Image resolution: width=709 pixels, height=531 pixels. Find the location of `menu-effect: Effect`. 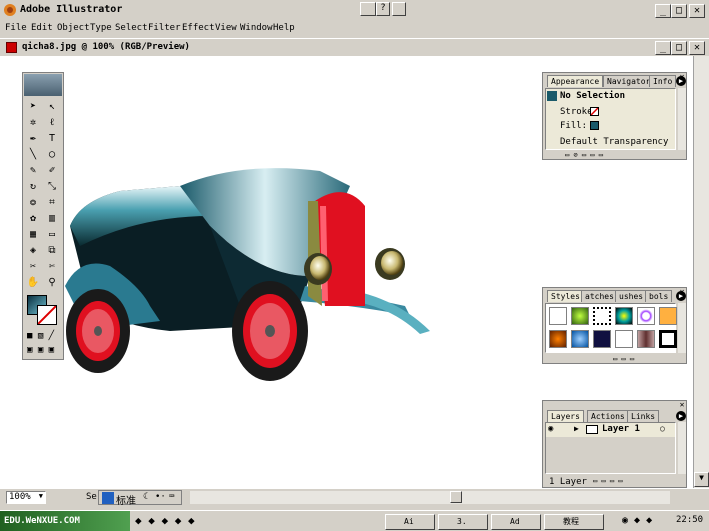

menu-effect: Effect is located at coordinates (198, 28).